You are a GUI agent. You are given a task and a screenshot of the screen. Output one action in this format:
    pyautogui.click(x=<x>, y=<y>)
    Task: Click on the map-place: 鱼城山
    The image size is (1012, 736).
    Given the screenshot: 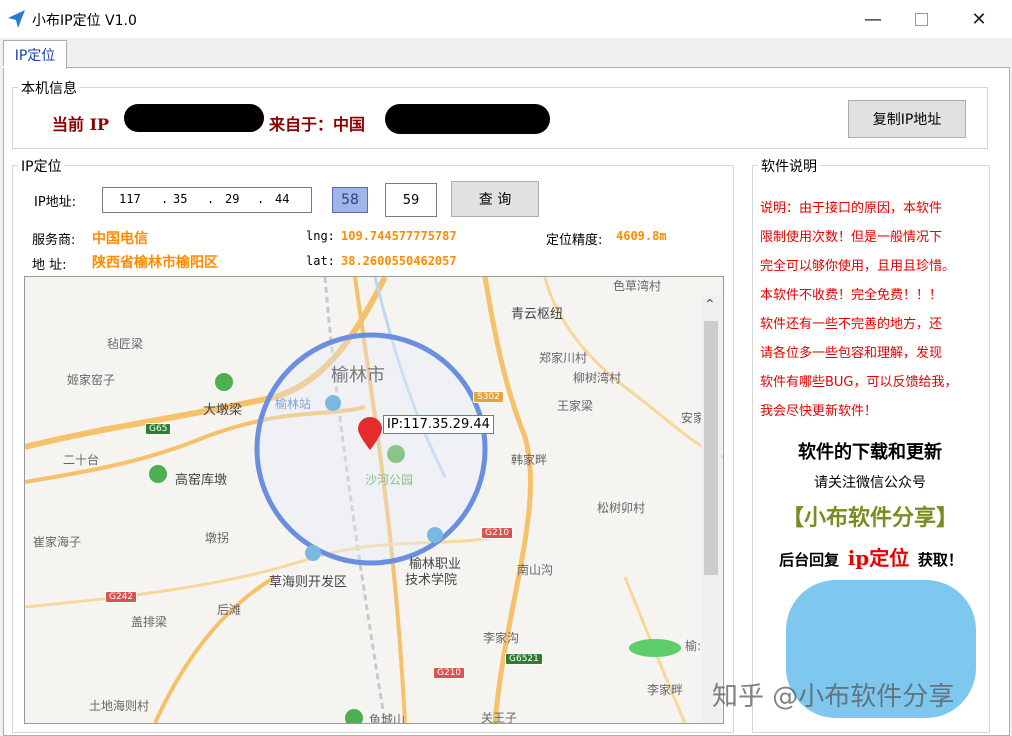 What is the action you would take?
    pyautogui.click(x=387, y=718)
    